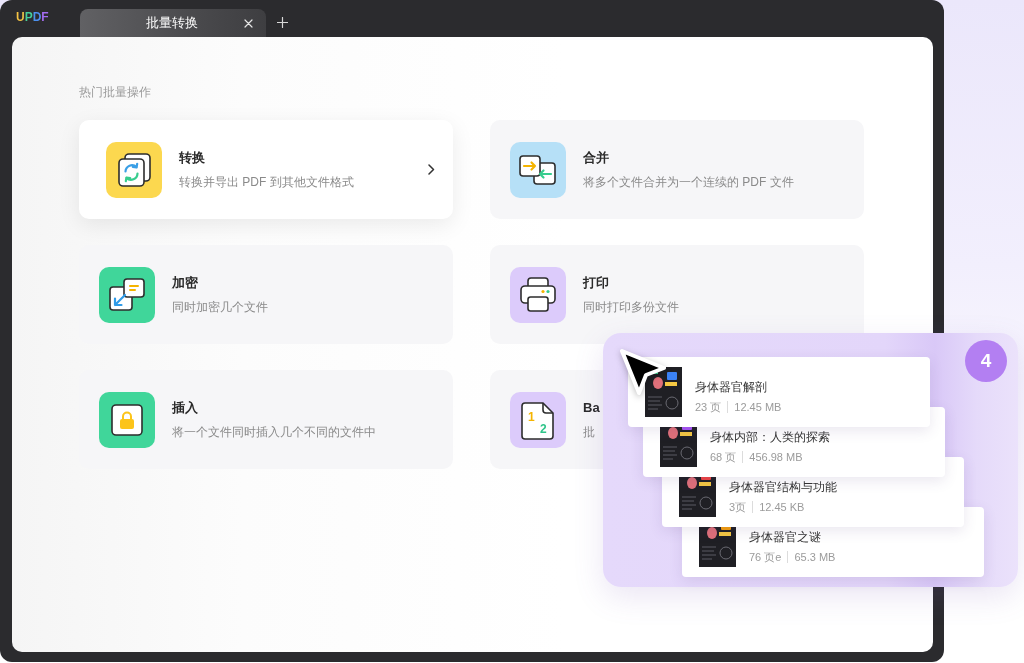 The height and width of the screenshot is (663, 1024). I want to click on operation-card: 合并 将多个文件合并为一个连续的 PDF 文件, so click(677, 169).